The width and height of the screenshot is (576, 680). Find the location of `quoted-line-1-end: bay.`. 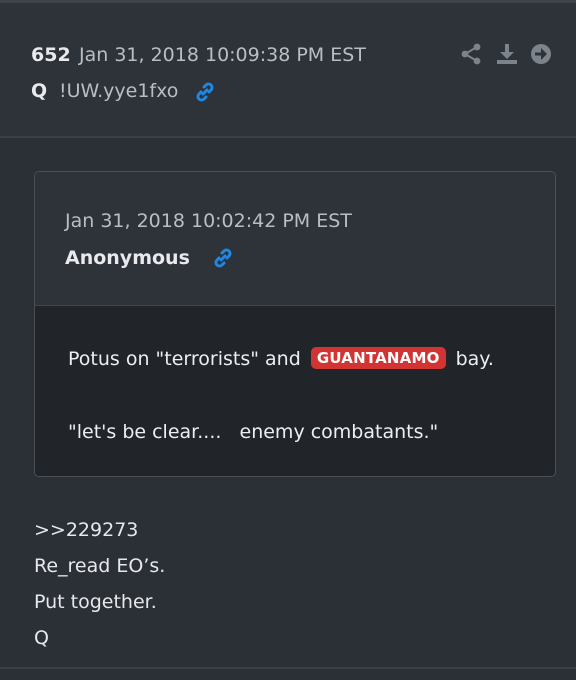

quoted-line-1-end: bay. is located at coordinates (474, 359).